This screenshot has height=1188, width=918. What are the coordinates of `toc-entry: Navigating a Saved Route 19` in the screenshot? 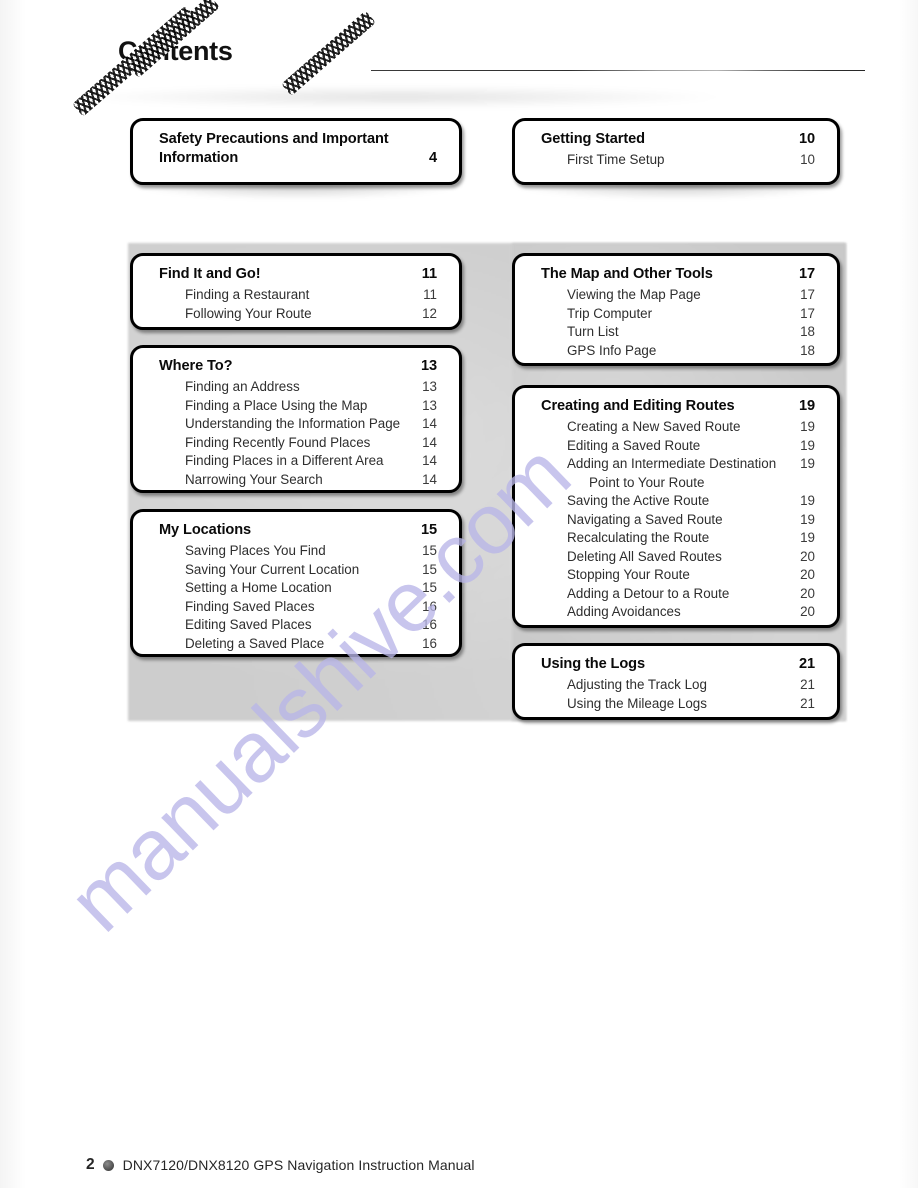 It's located at (678, 520).